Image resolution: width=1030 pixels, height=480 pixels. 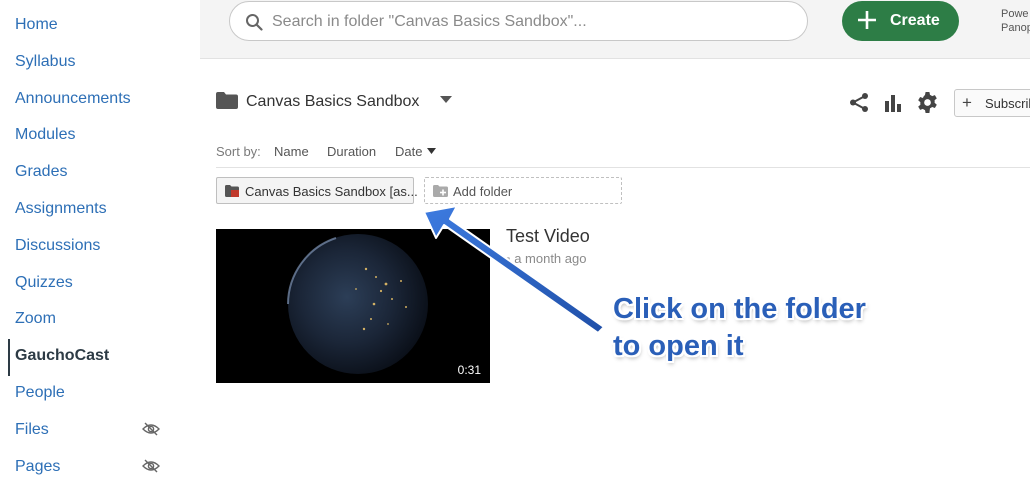 What do you see at coordinates (408, 151) in the screenshot?
I see `sort-date: Date` at bounding box center [408, 151].